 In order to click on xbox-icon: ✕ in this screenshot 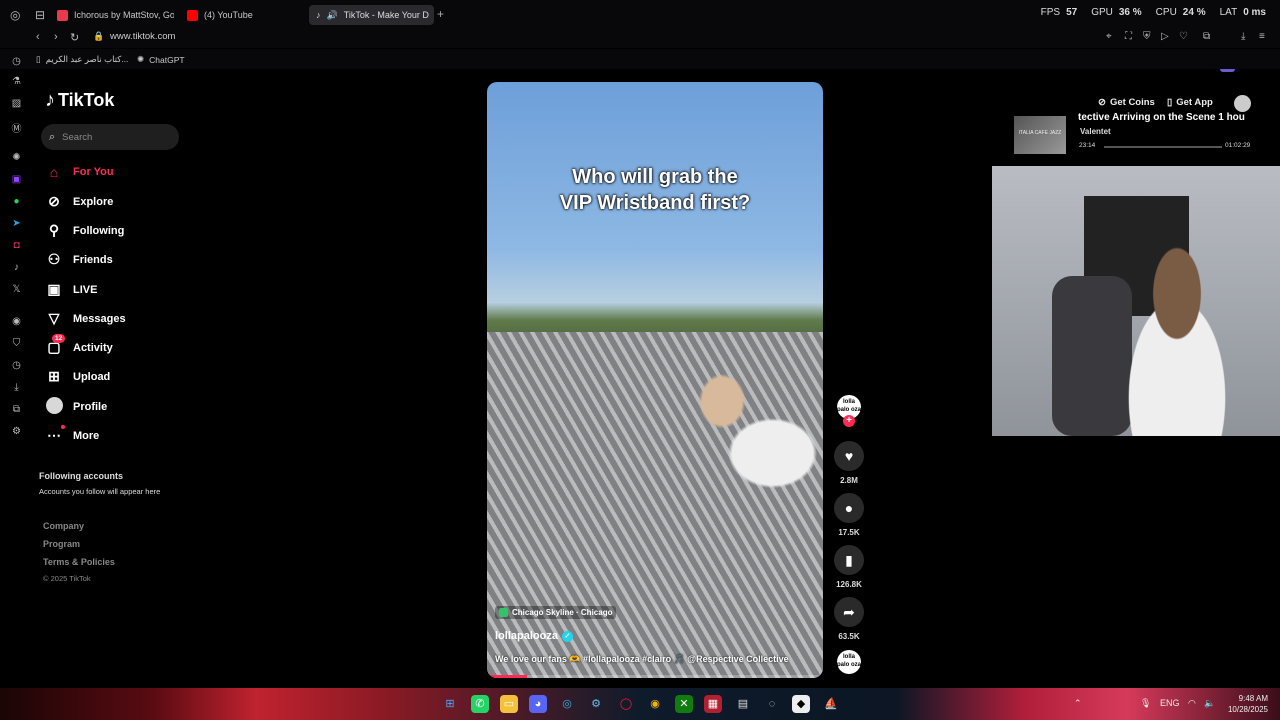, I will do `click(684, 704)`.